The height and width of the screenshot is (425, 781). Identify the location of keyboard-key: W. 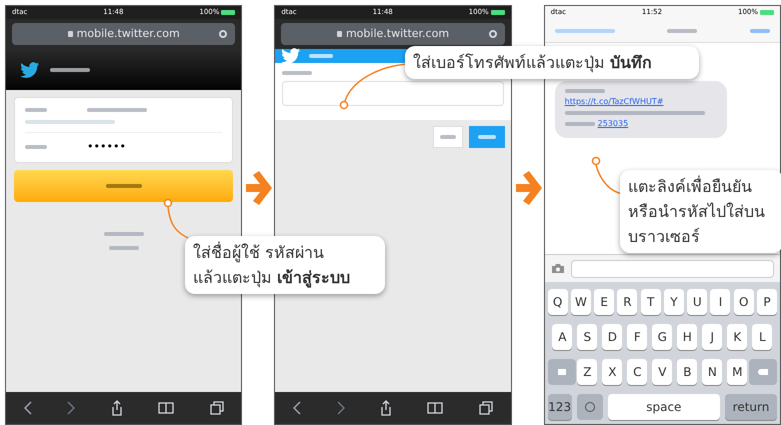
(580, 302).